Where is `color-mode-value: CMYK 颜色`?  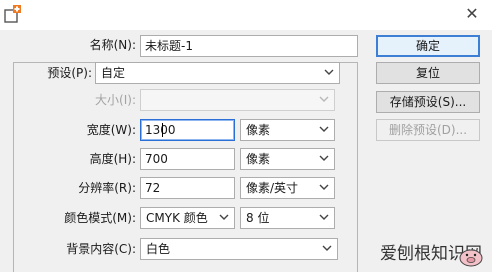 color-mode-value: CMYK 颜色 is located at coordinates (177, 218).